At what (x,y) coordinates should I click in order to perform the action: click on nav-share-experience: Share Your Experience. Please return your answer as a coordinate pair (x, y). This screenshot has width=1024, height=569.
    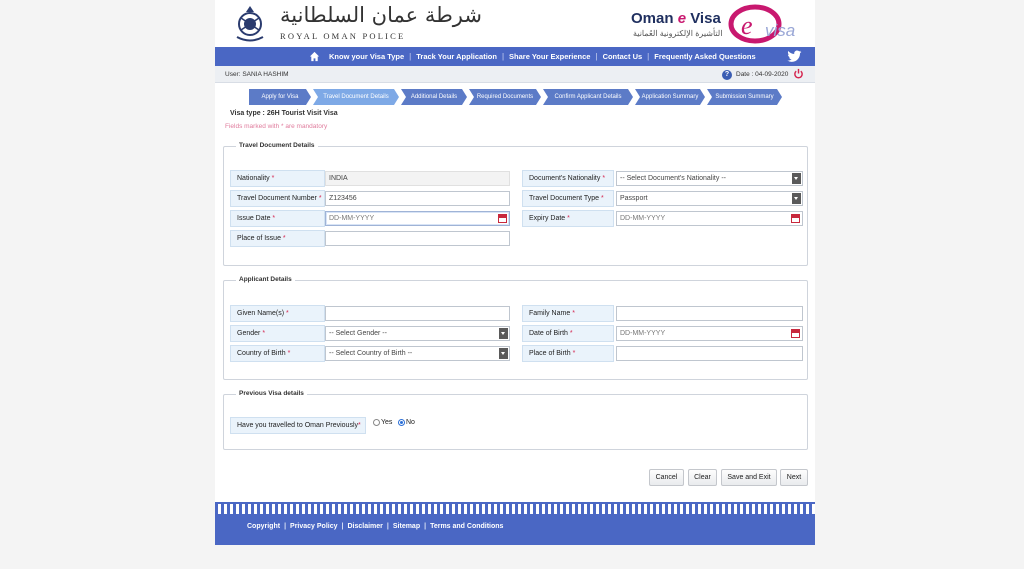
    Looking at the image, I should click on (549, 56).